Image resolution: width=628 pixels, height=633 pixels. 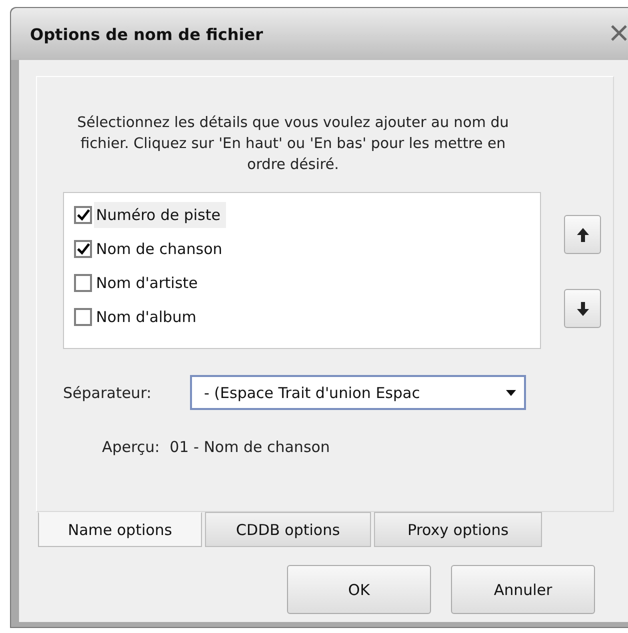 I want to click on ok-button: OK, so click(x=359, y=589).